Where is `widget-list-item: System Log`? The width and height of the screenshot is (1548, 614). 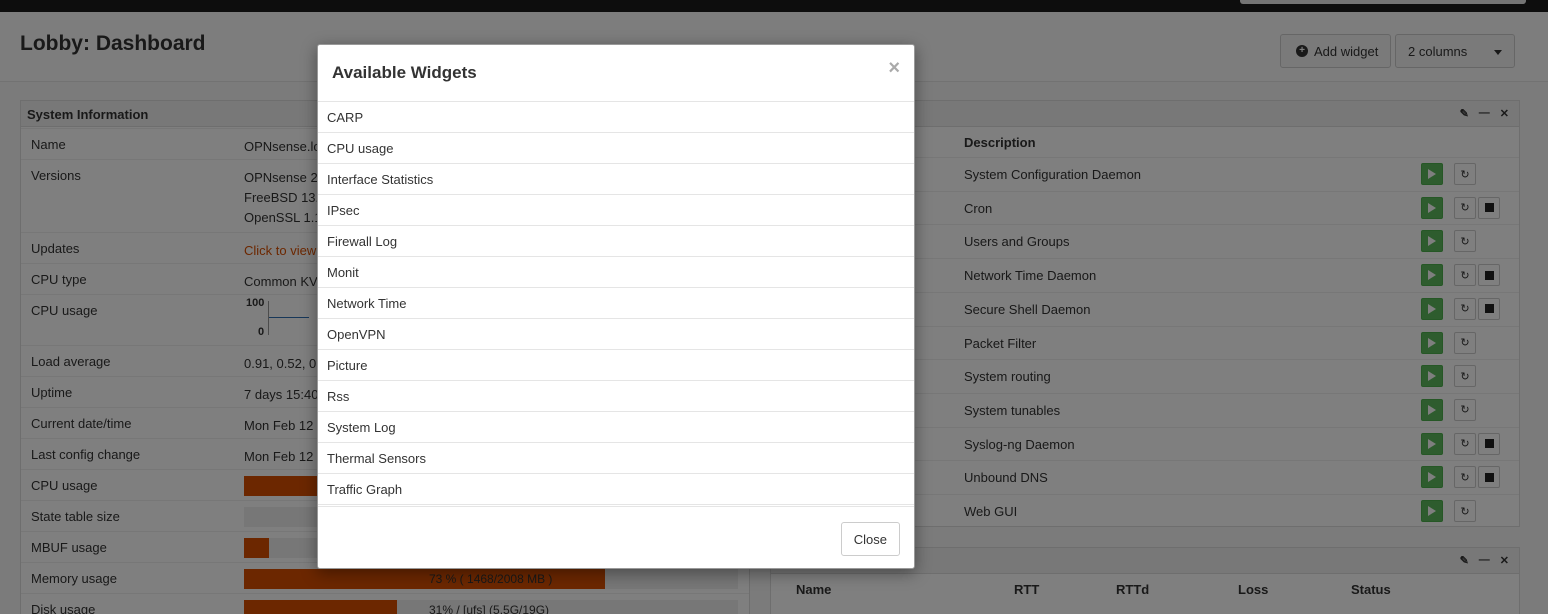 widget-list-item: System Log is located at coordinates (616, 427).